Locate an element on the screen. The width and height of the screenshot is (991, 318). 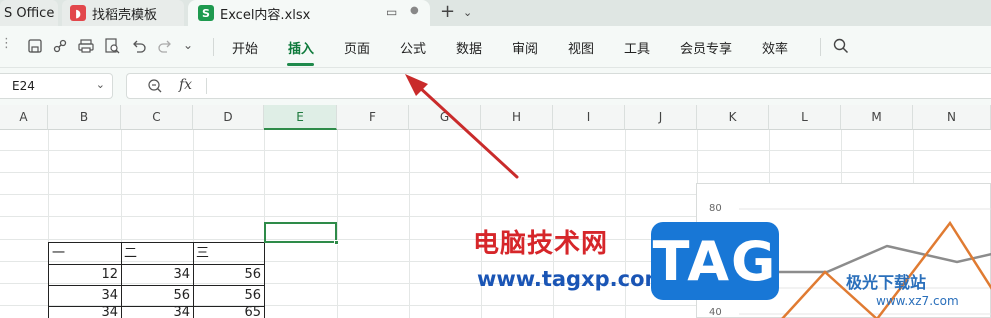
function-fx-icon: fx is located at coordinates (185, 85).